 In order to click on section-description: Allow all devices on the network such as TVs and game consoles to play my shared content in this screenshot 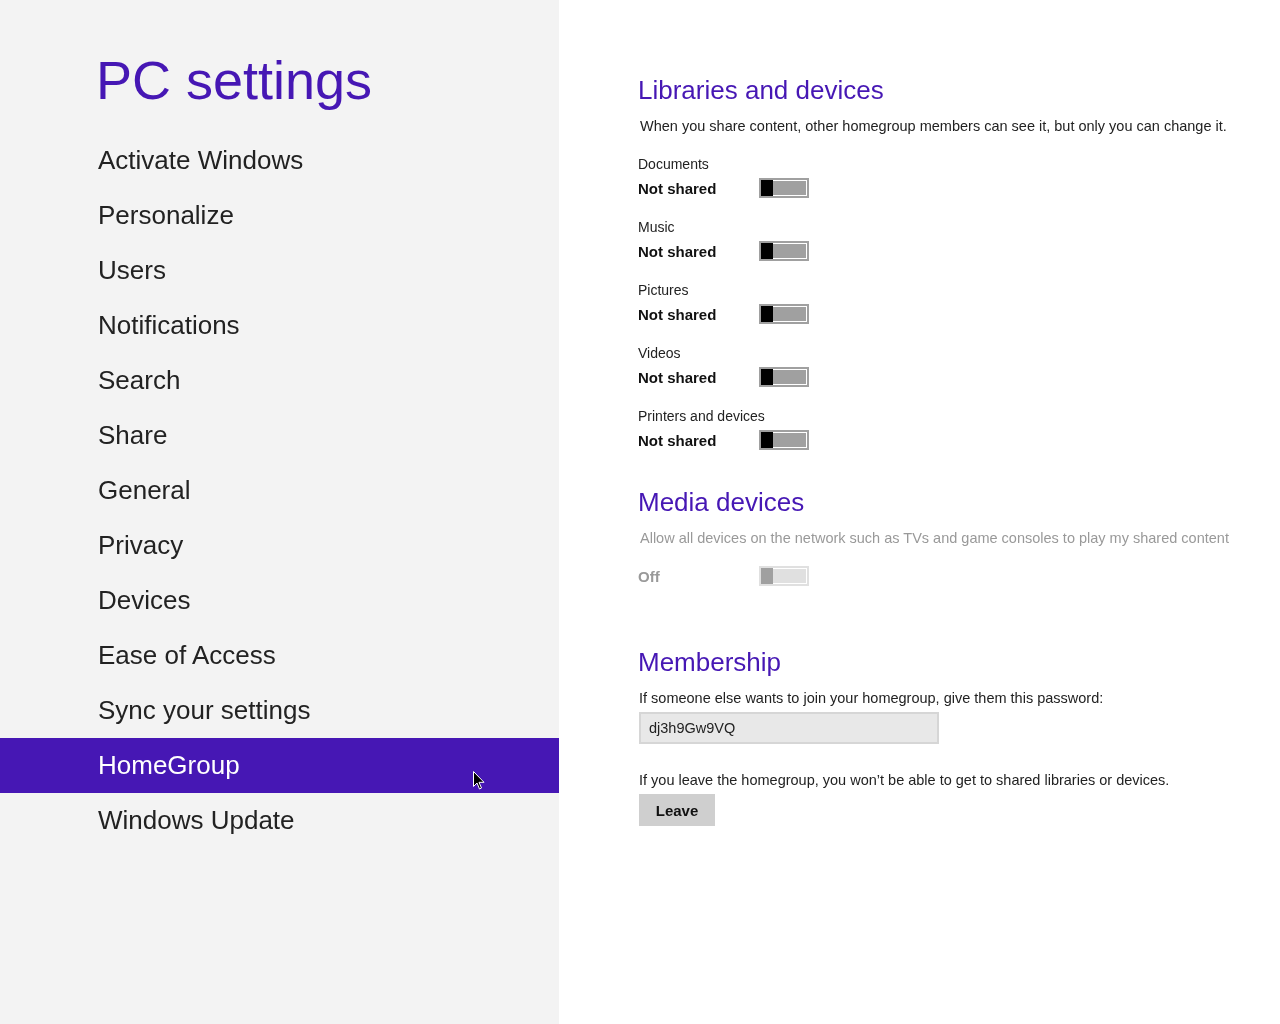, I will do `click(935, 538)`.